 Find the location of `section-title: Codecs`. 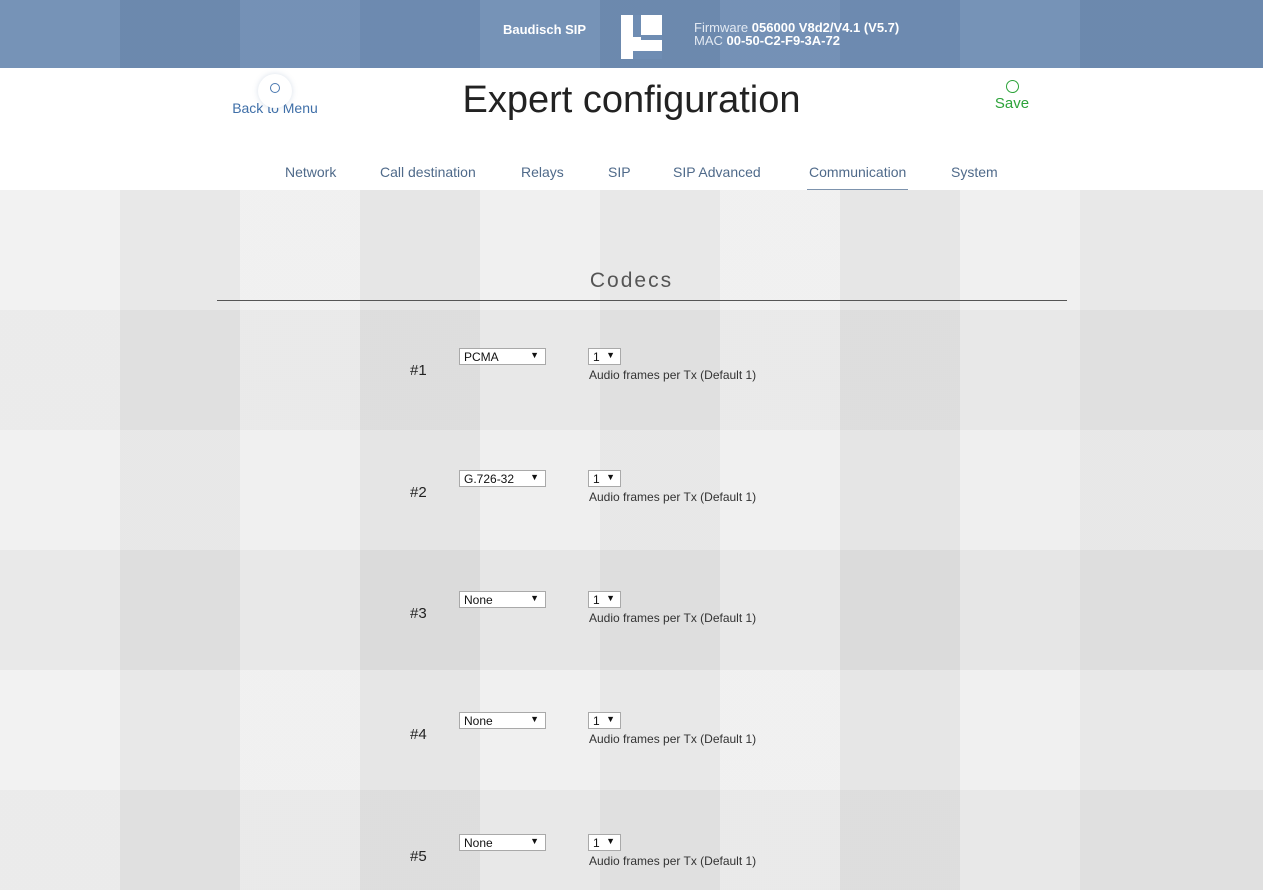

section-title: Codecs is located at coordinates (631, 280).